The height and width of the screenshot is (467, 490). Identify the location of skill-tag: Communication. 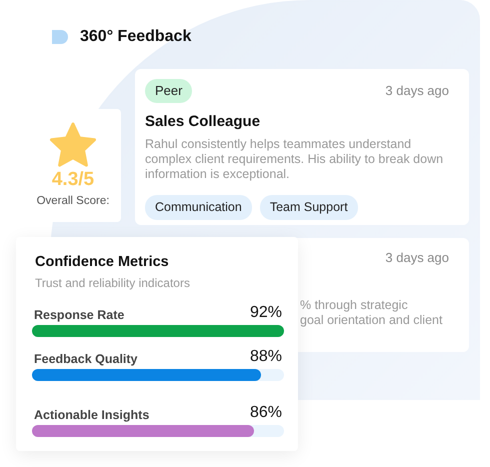
(198, 207).